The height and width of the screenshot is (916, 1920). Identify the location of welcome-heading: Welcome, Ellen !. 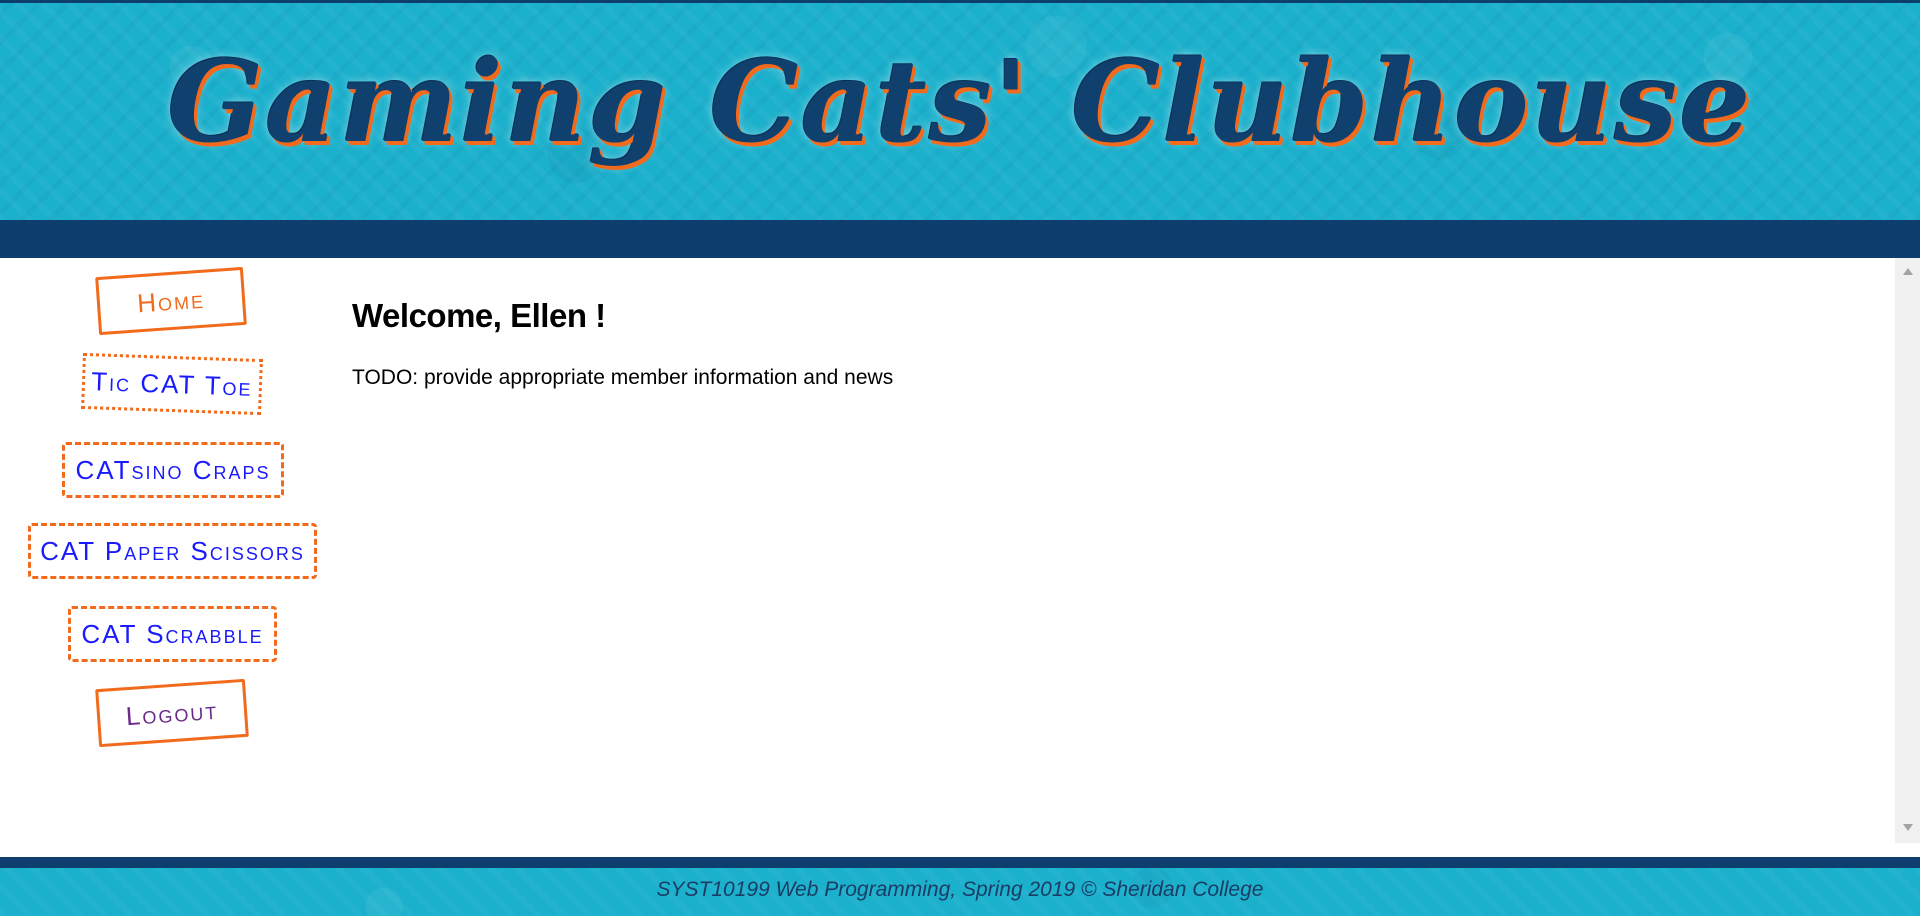
(479, 315).